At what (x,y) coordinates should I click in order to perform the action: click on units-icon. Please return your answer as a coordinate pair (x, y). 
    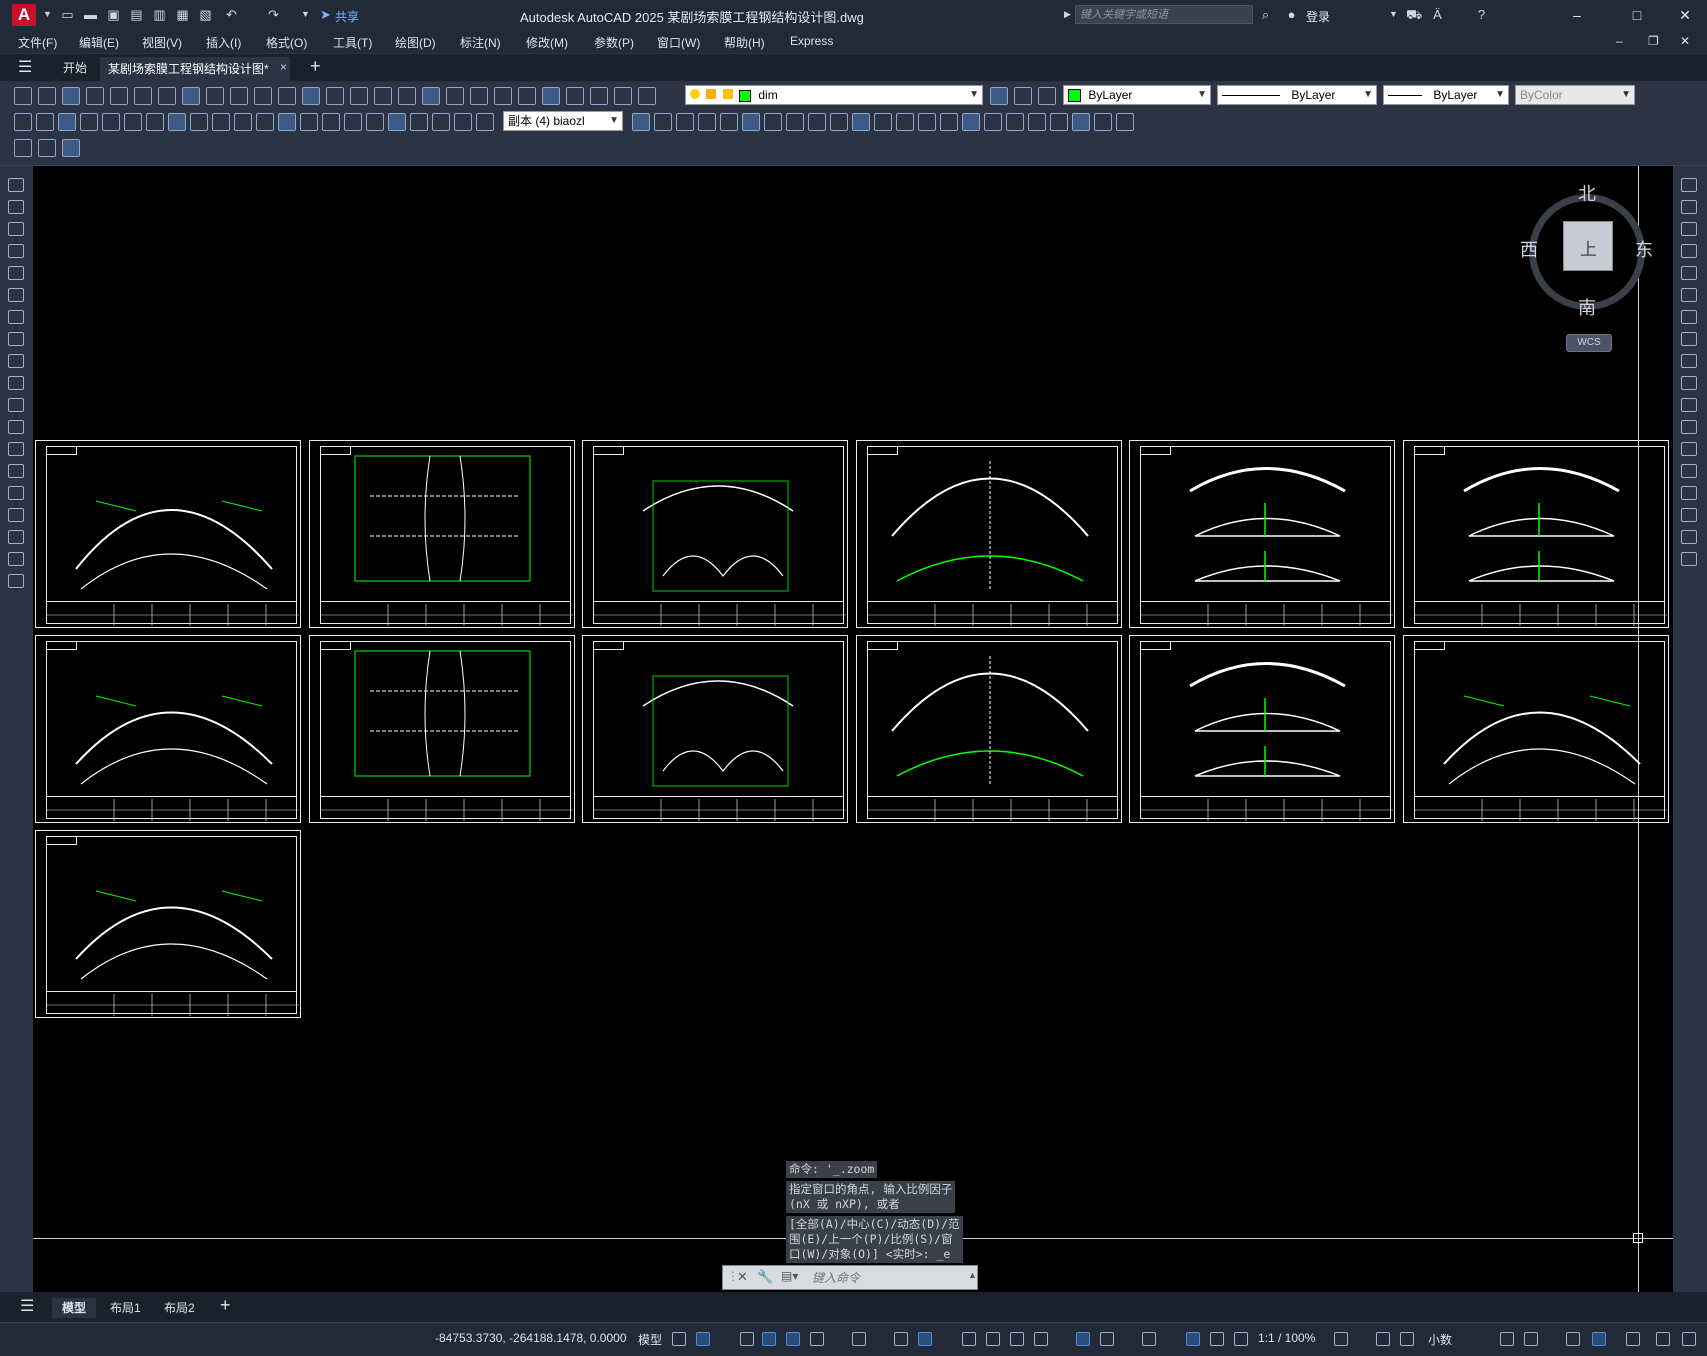
    Looking at the image, I should click on (1407, 1339).